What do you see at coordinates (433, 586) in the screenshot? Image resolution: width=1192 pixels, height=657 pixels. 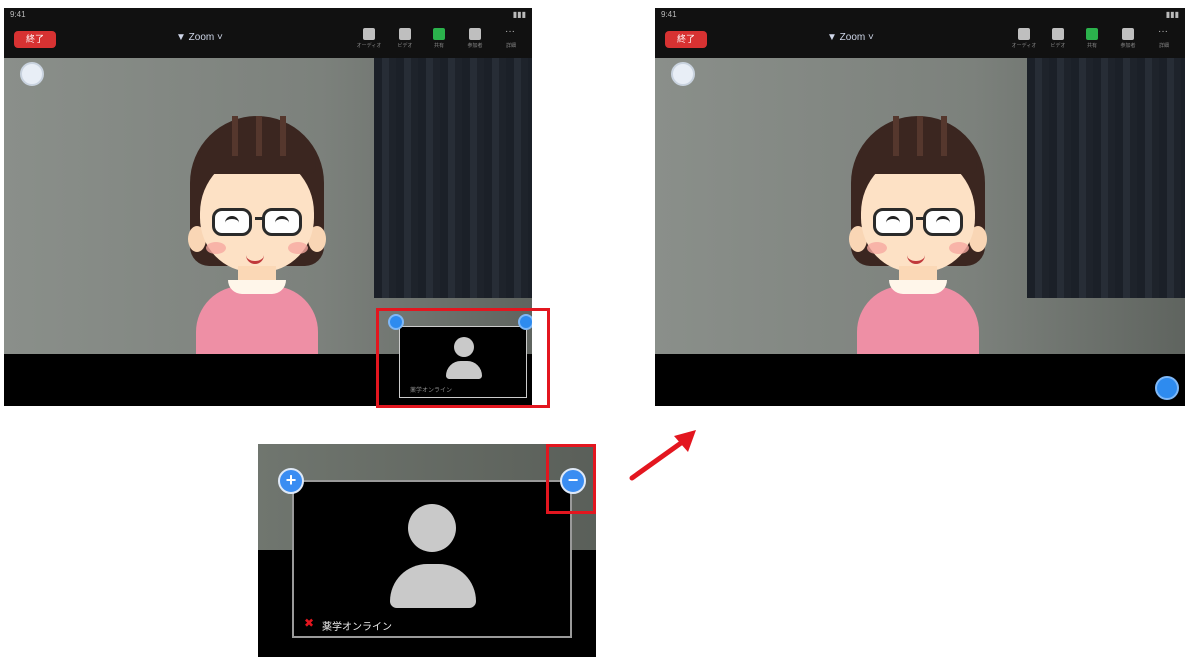 I see `person-placeholder-body` at bounding box center [433, 586].